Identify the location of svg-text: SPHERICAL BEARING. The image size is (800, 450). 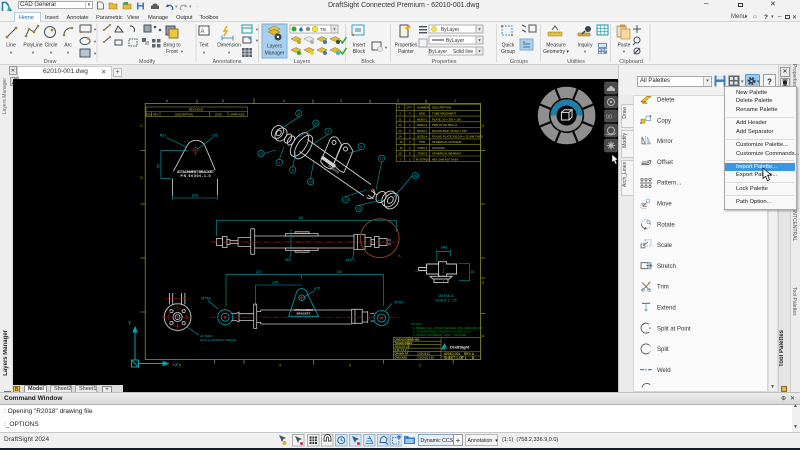
(446, 154).